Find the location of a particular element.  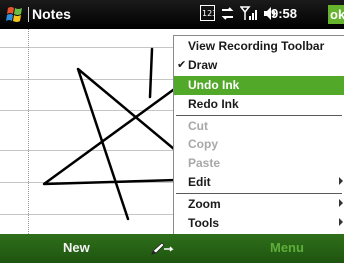

app-title: Notes is located at coordinates (51, 14).